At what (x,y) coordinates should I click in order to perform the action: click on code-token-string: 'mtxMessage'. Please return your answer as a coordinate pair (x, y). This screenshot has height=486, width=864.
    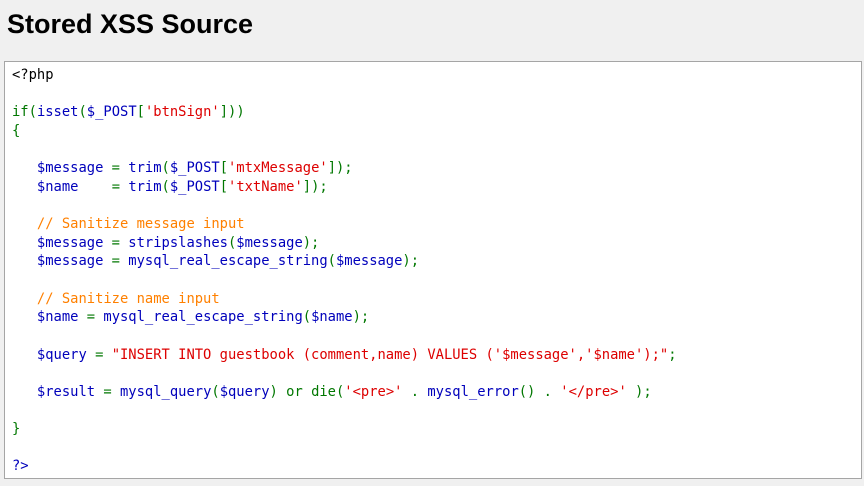
    Looking at the image, I should click on (278, 168).